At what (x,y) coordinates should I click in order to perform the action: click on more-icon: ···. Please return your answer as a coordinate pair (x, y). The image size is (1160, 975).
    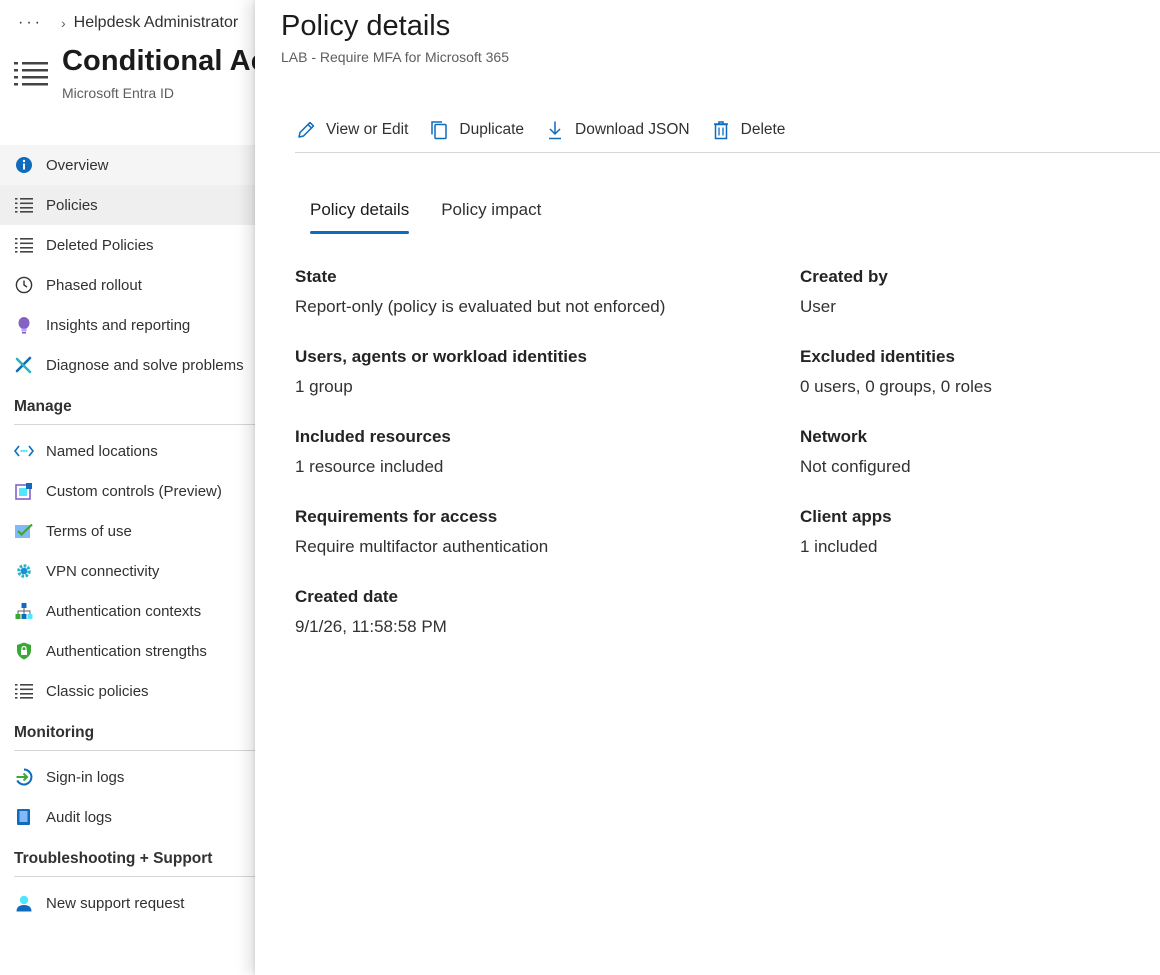
    Looking at the image, I should click on (30, 23).